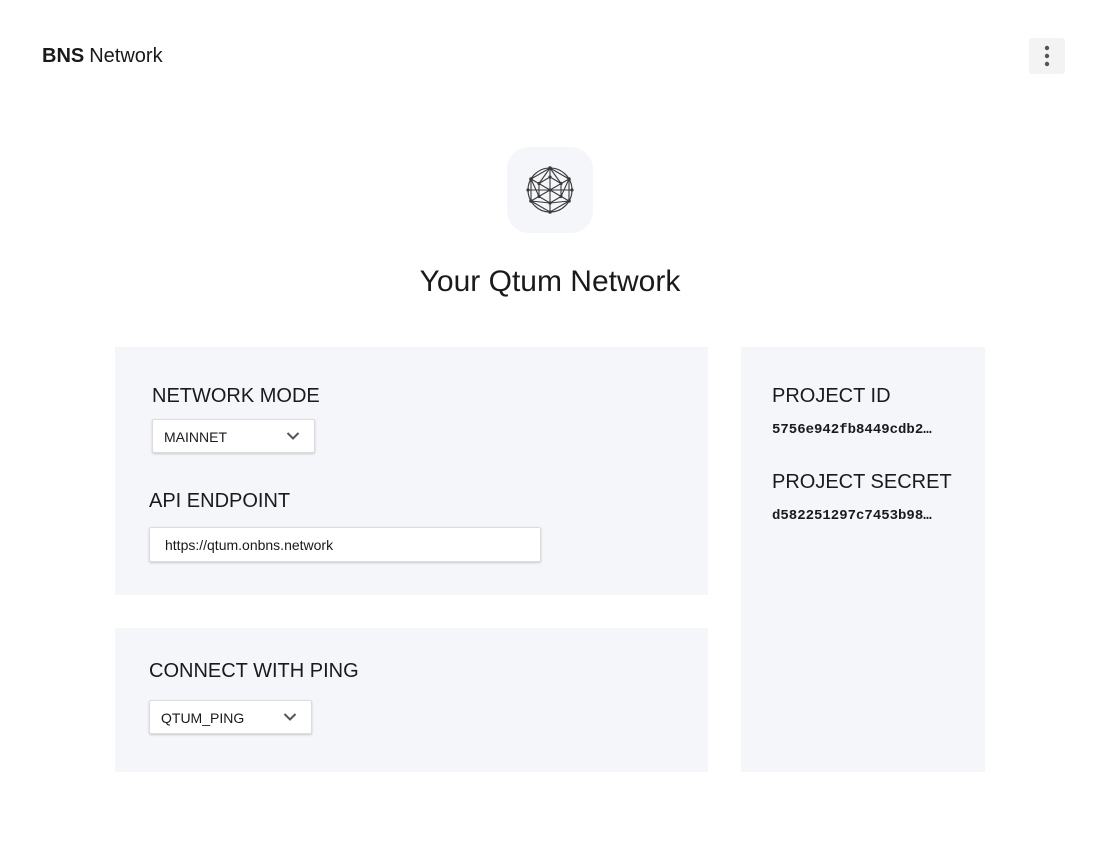  I want to click on connect-with-ping-label: CONNECT WITH PING, so click(254, 671).